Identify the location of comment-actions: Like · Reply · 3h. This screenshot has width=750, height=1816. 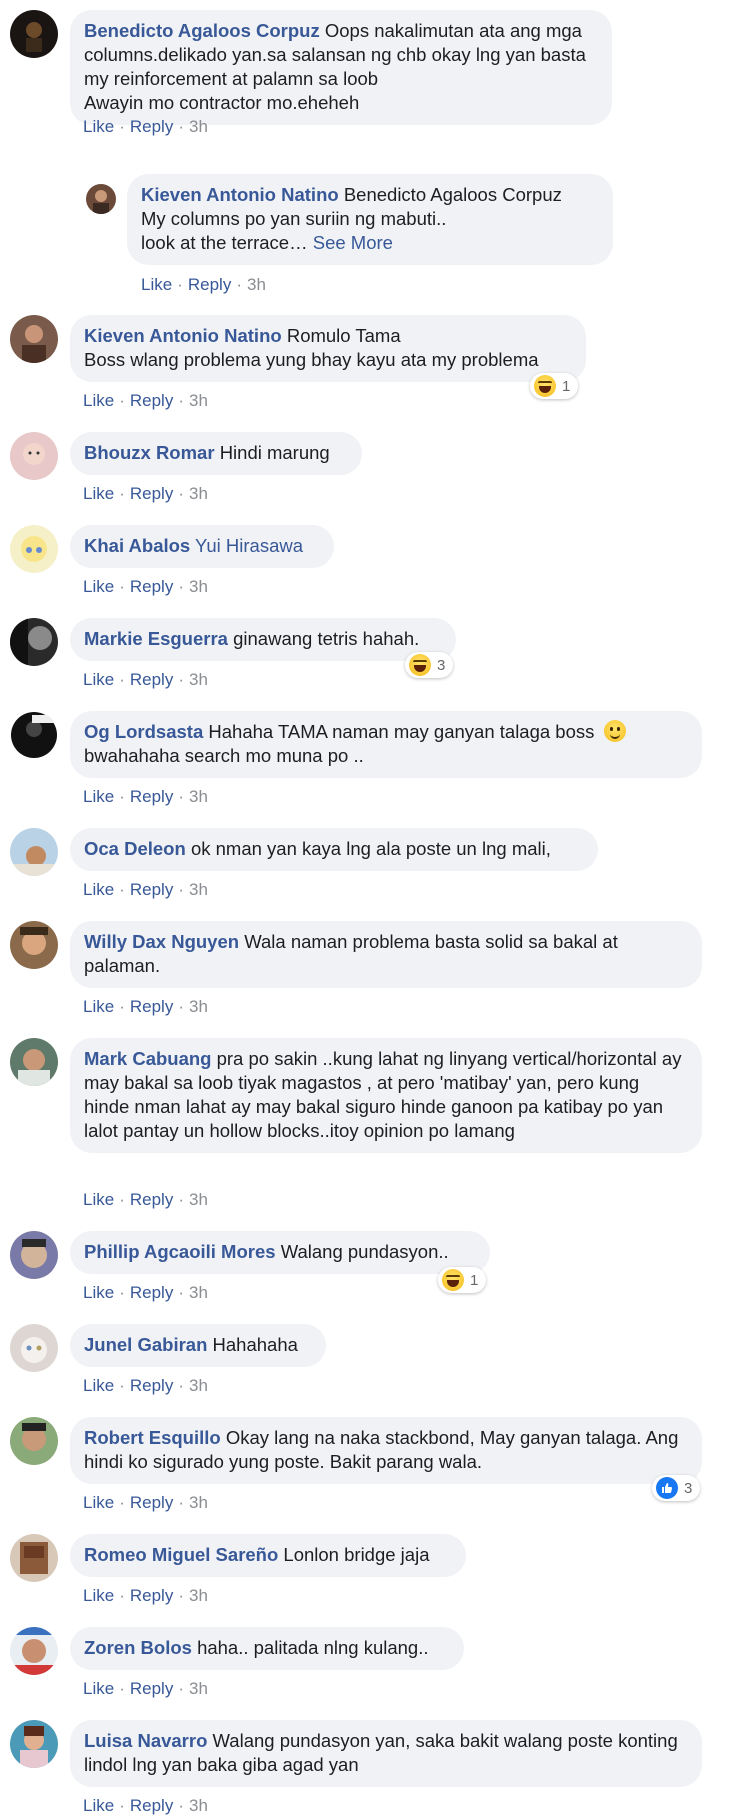
(145, 890).